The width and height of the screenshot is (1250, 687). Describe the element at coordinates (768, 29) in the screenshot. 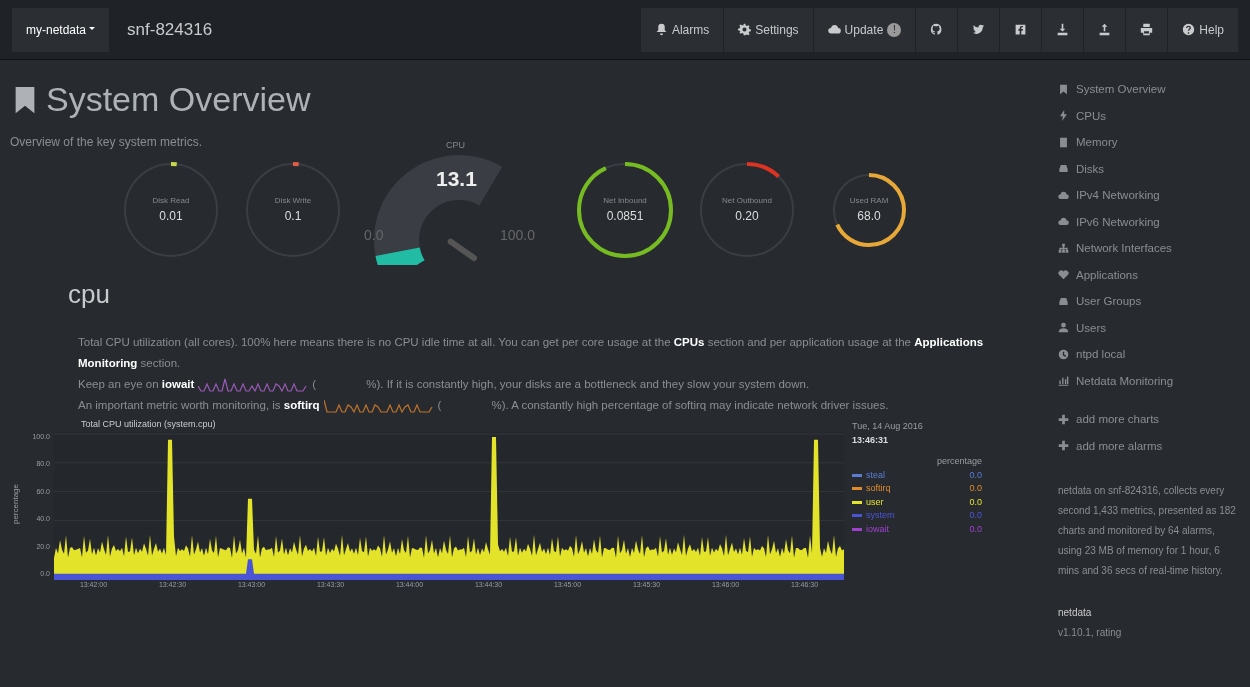

I see `settings-button: Settings` at that location.